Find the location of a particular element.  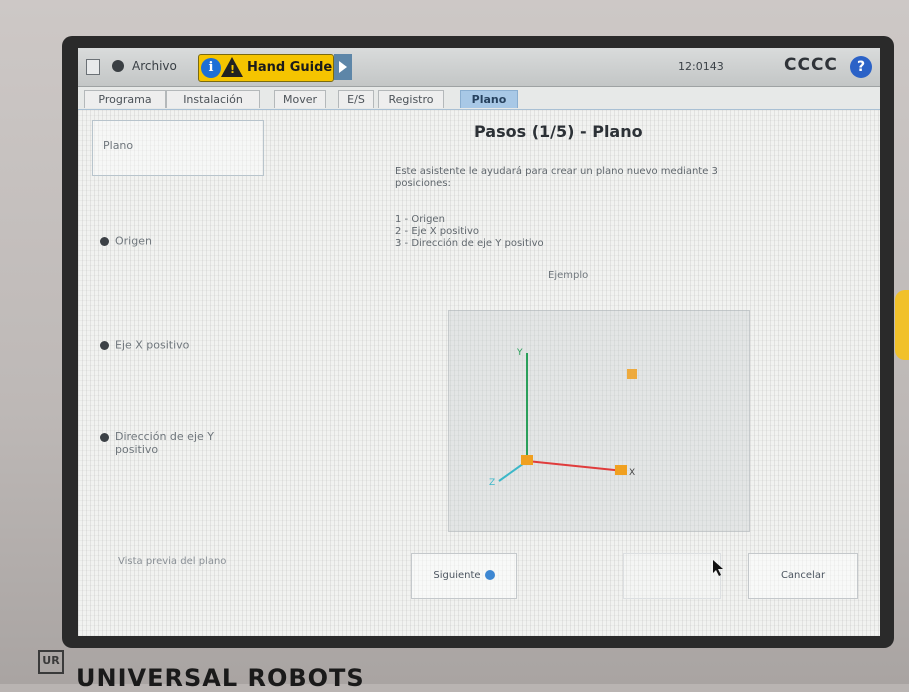

tab-mover: Mover is located at coordinates (300, 99).